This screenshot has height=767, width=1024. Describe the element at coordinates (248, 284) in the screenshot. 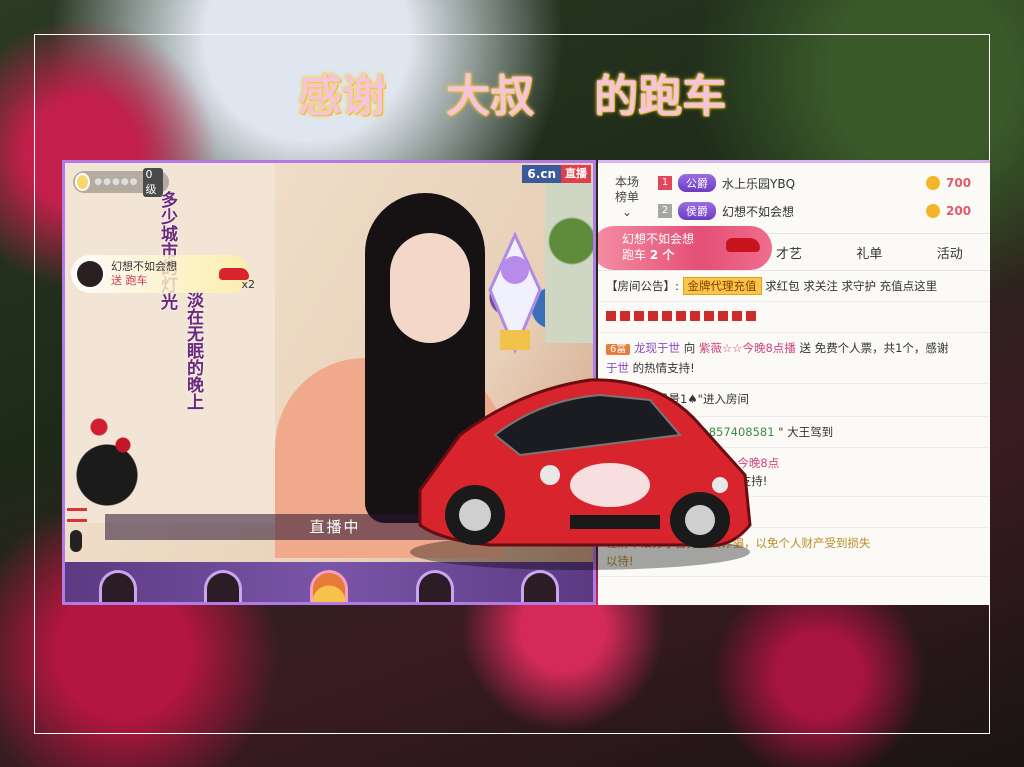

I see `gift-multiplier: x2` at that location.